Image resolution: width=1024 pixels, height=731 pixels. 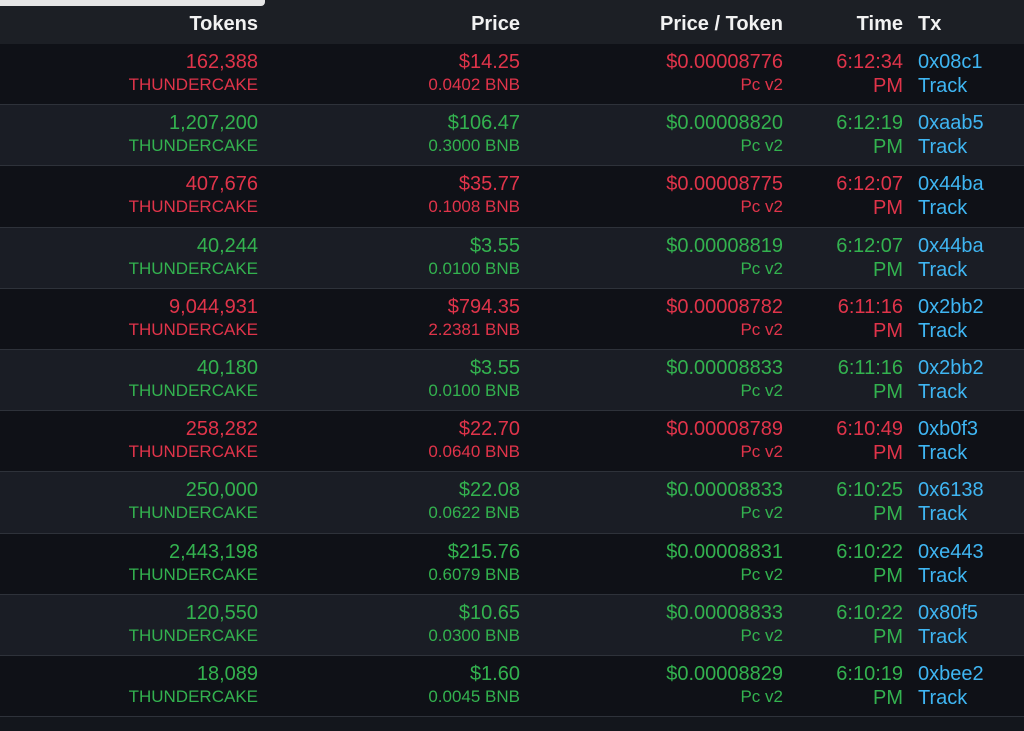 What do you see at coordinates (132, 3) in the screenshot?
I see `window-edge` at bounding box center [132, 3].